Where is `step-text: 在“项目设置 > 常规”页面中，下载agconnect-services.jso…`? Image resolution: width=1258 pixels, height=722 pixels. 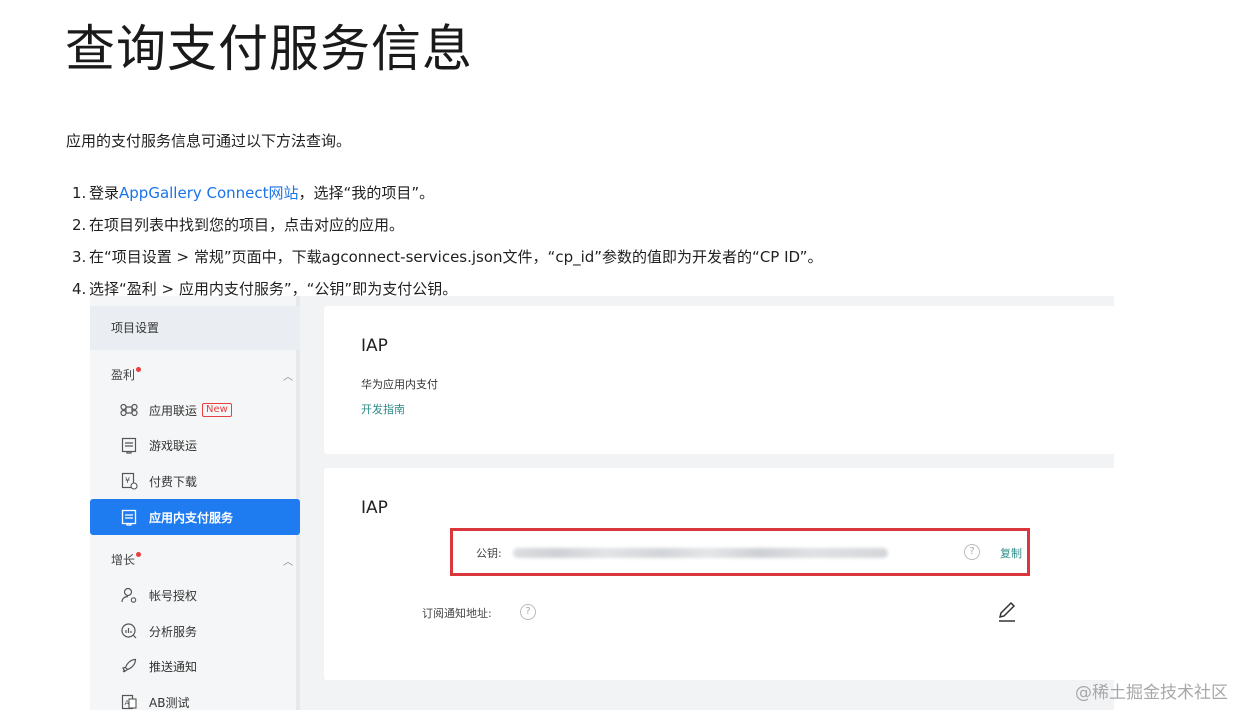
step-text: 在“项目设置 > 常规”页面中，下载agconnect-services.jso… is located at coordinates (456, 257).